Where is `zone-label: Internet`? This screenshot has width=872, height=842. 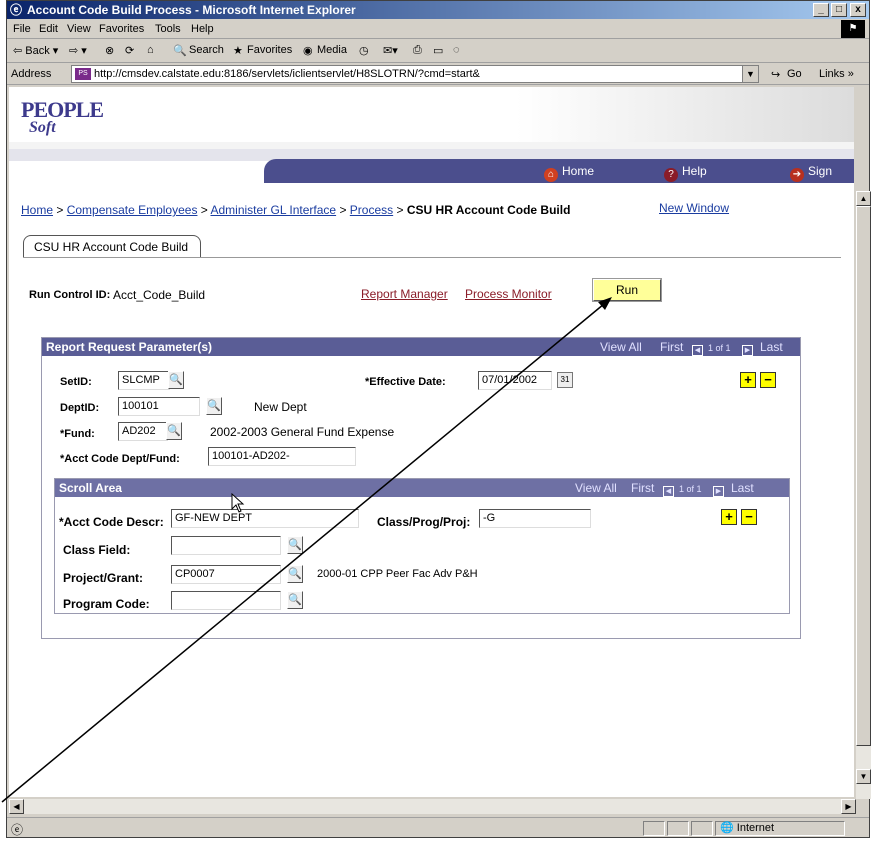
zone-label: Internet is located at coordinates (755, 828).